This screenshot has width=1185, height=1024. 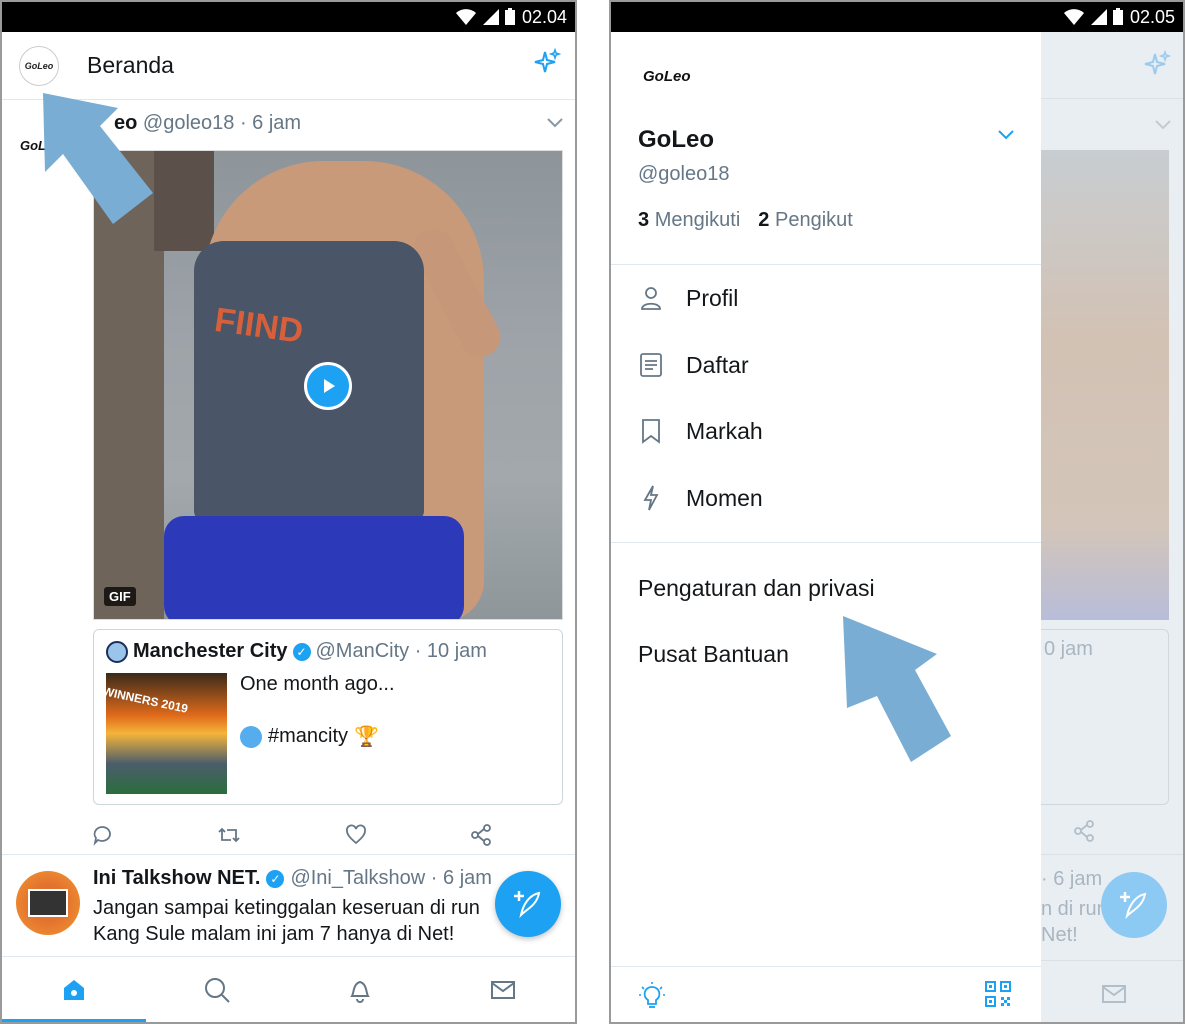 I want to click on quoted-meta: @ManCity · 10 jam, so click(x=401, y=651).